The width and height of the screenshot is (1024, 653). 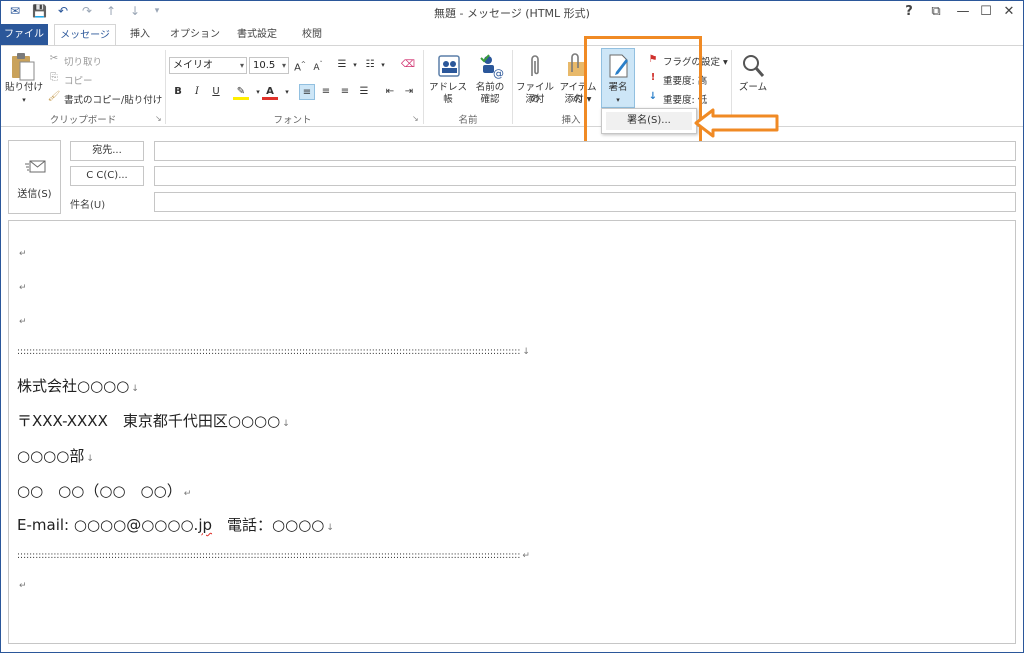 I want to click on check-names-line2: 確認, so click(x=490, y=100).